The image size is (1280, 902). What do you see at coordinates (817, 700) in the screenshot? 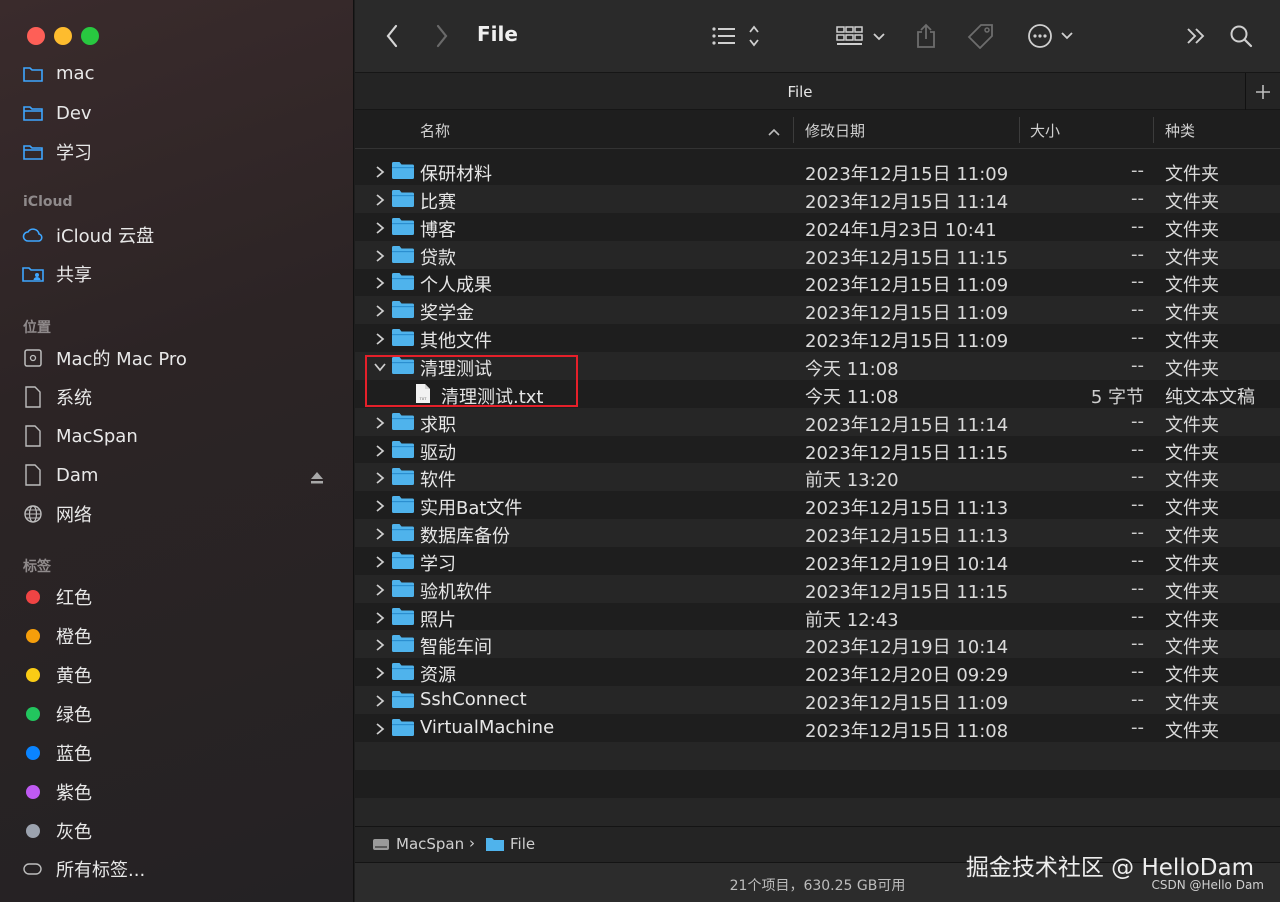
I see `folder-row: SshConnect 2023年12月15日 11:09 -- 文件夹` at bounding box center [817, 700].